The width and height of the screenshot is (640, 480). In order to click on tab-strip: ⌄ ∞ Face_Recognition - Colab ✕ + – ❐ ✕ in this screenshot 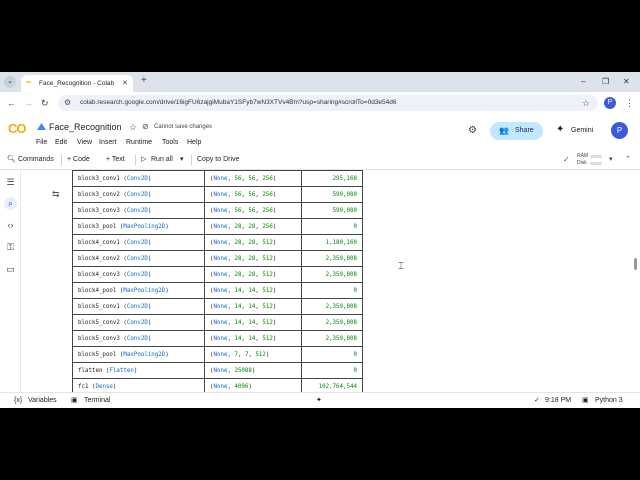, I will do `click(320, 82)`.